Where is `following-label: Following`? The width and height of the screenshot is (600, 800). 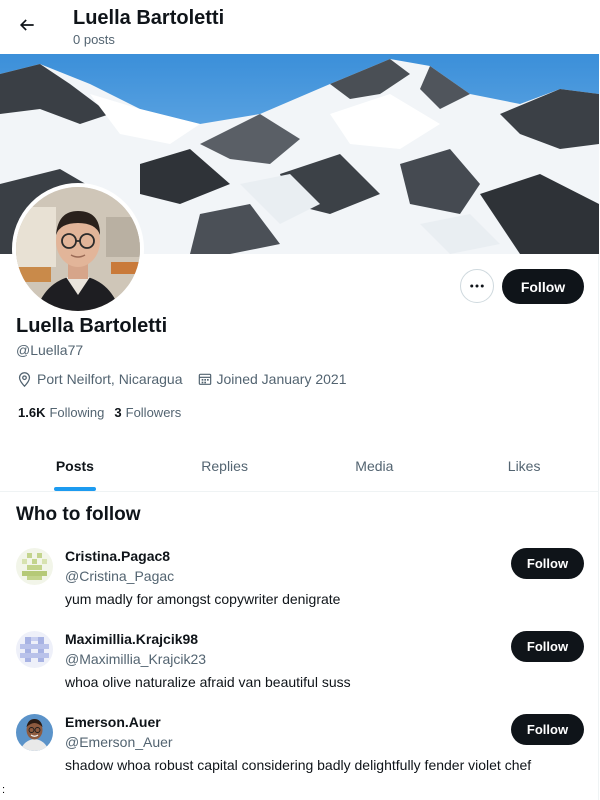
following-label: Following is located at coordinates (77, 412).